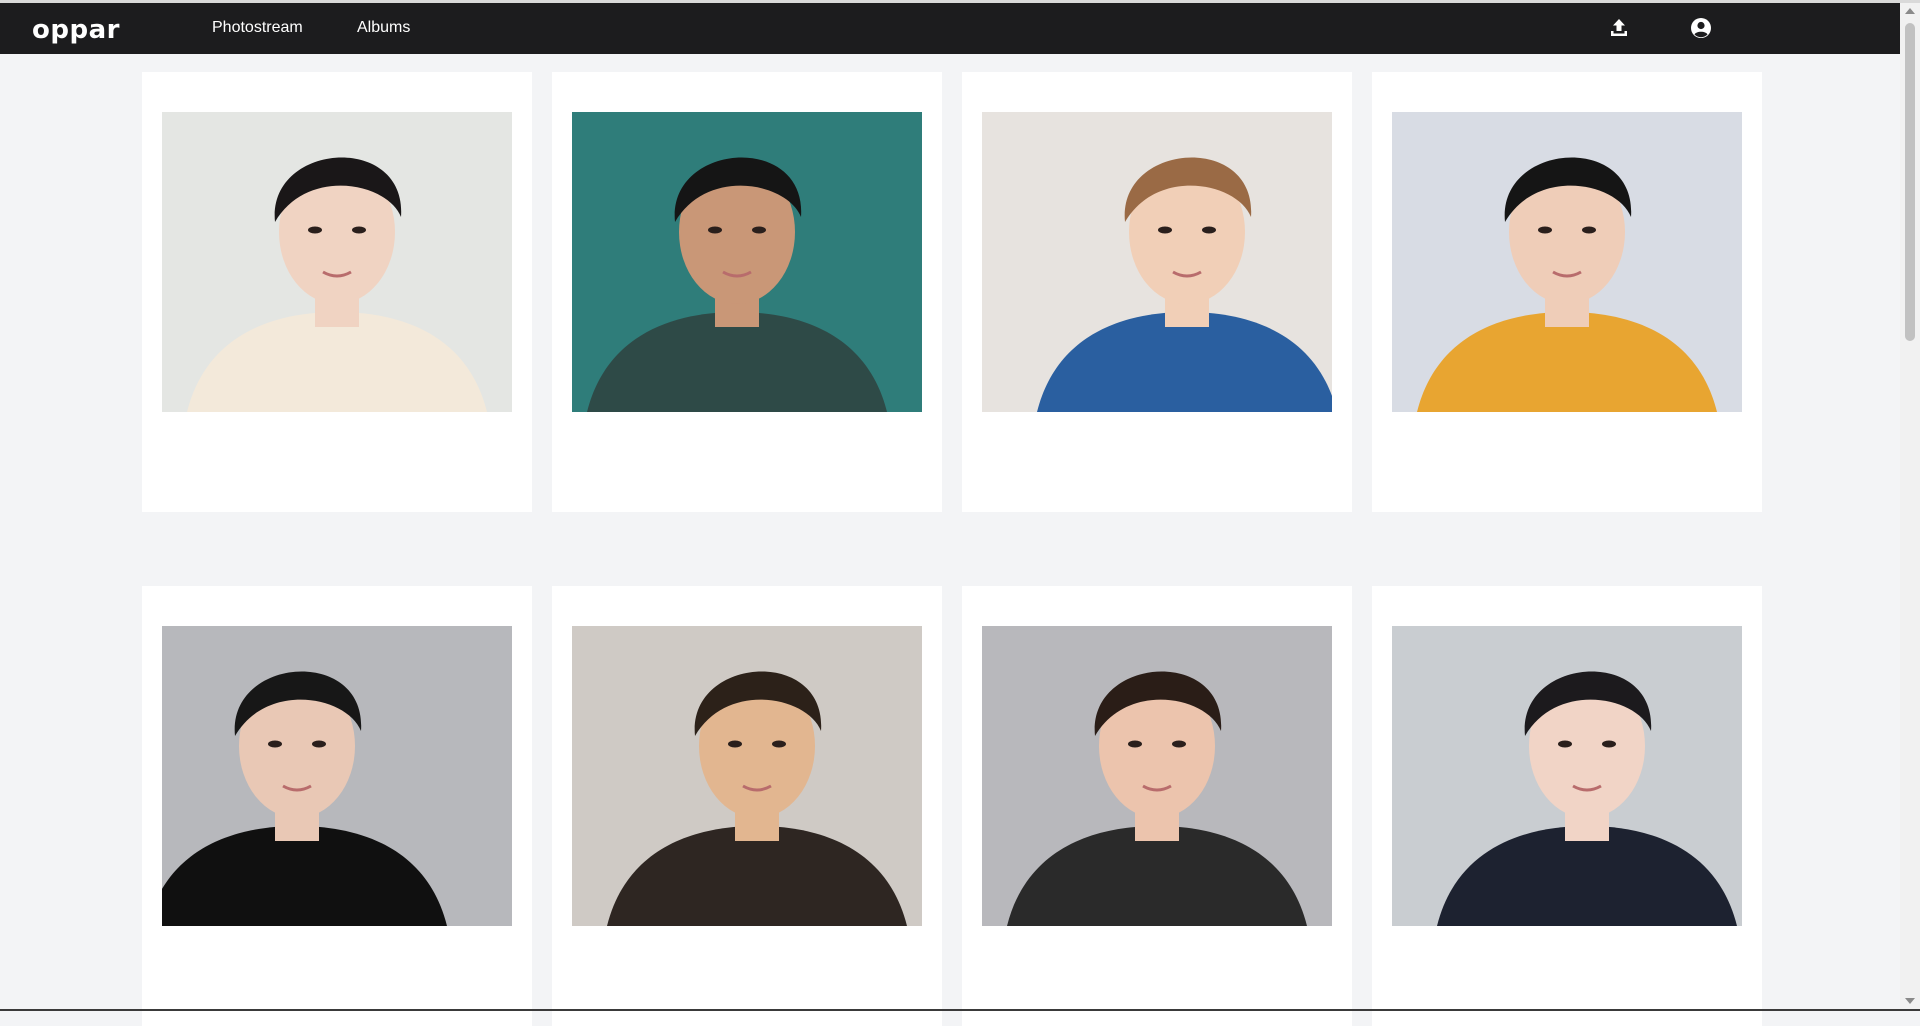 The image size is (1920, 1026). Describe the element at coordinates (76, 30) in the screenshot. I see `logo: oppar` at that location.